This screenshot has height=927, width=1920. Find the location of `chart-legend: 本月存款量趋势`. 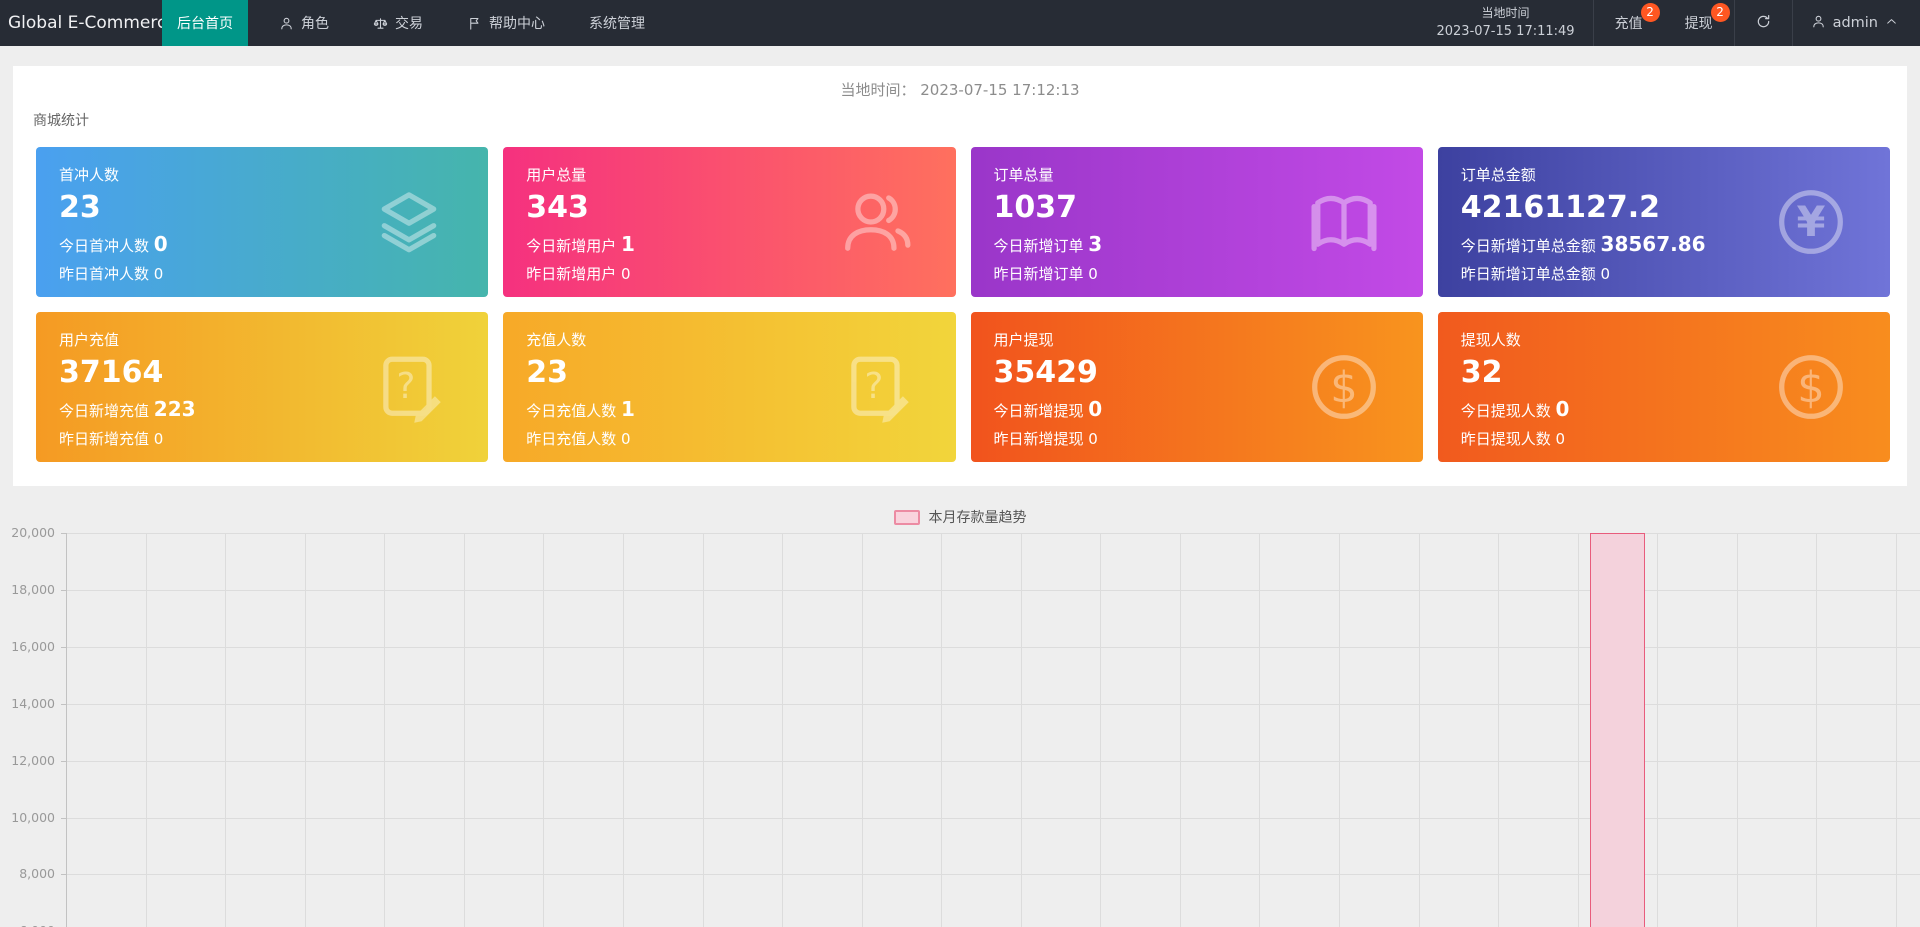

chart-legend: 本月存款量趋势 is located at coordinates (960, 517).